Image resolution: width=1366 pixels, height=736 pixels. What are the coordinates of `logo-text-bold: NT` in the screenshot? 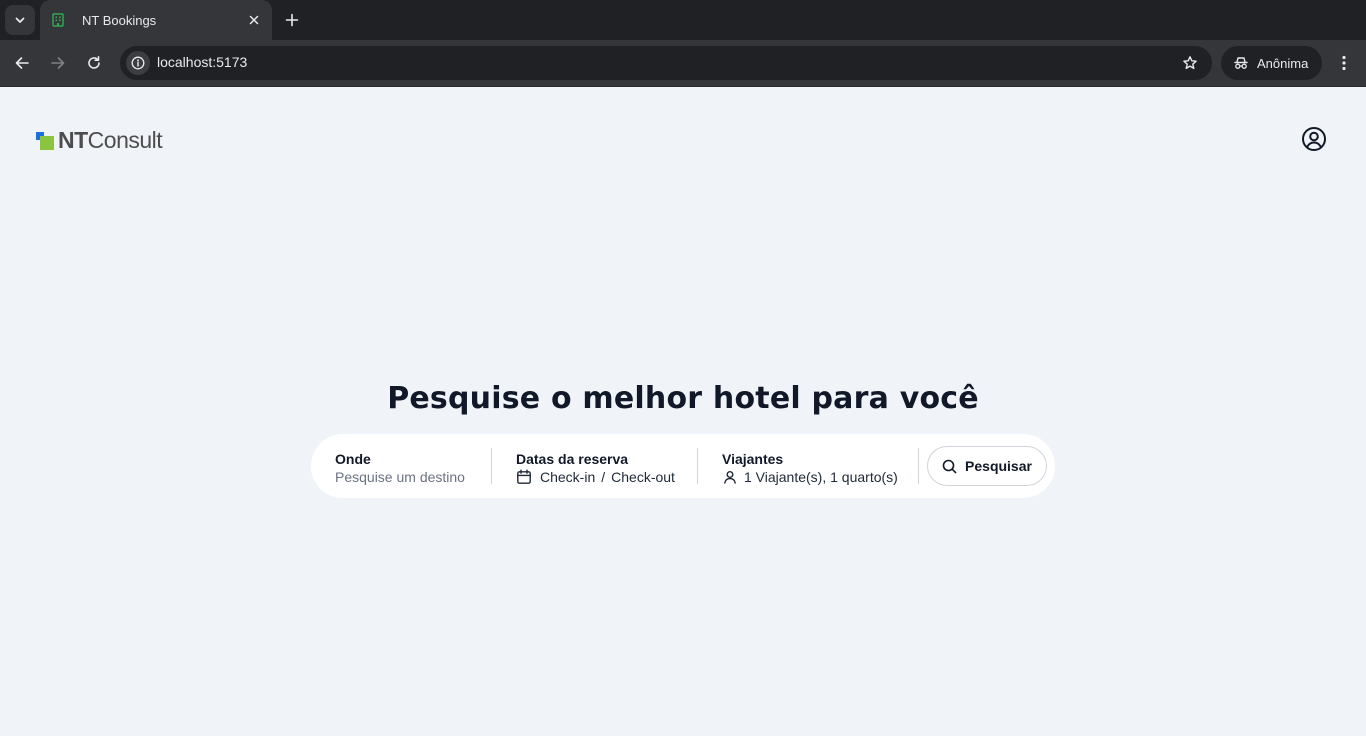 It's located at (73, 140).